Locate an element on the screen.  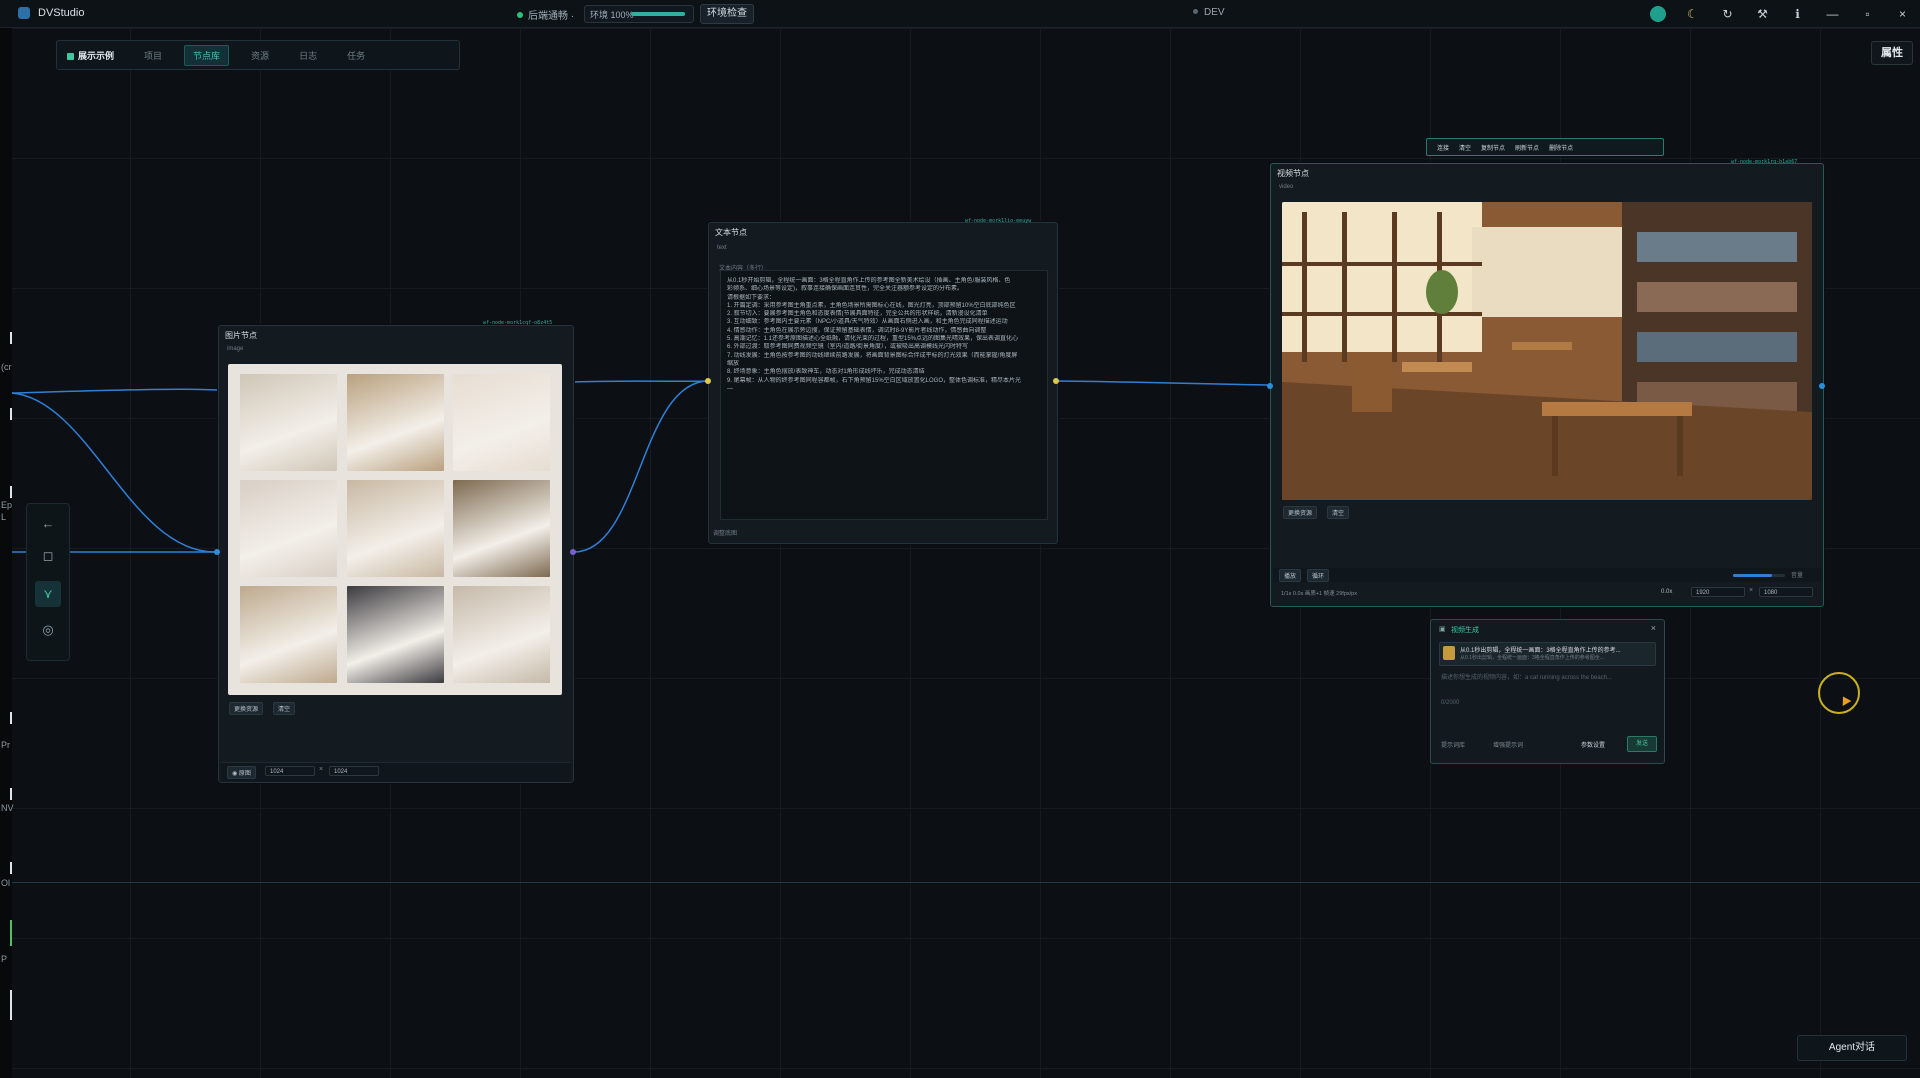
agent-chat-button: Agent对话 is located at coordinates (1852, 1048).